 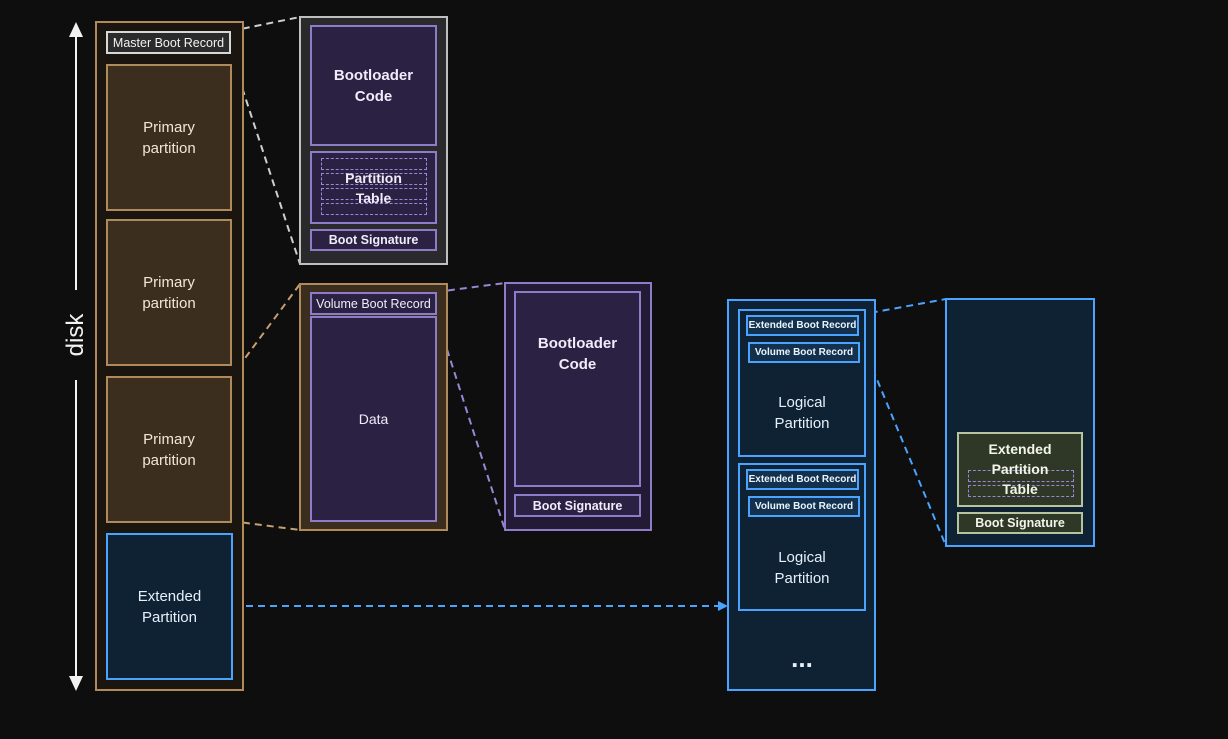 I want to click on mbr-label: Master Boot Record, so click(x=168, y=42).